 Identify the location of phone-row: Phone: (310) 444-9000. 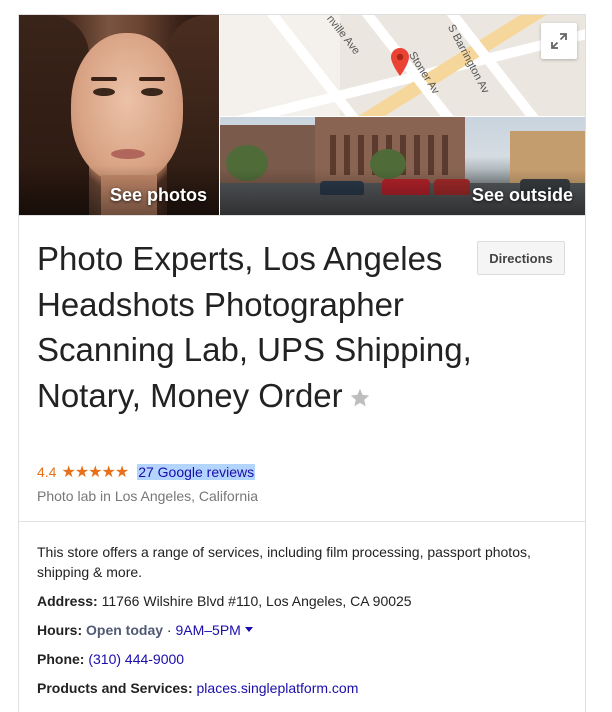
(302, 659).